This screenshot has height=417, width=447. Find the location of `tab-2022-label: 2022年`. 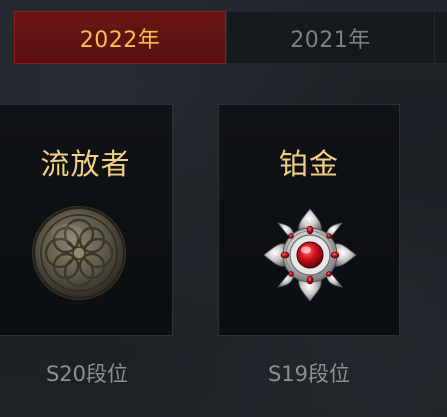

tab-2022-label: 2022年 is located at coordinates (120, 40).